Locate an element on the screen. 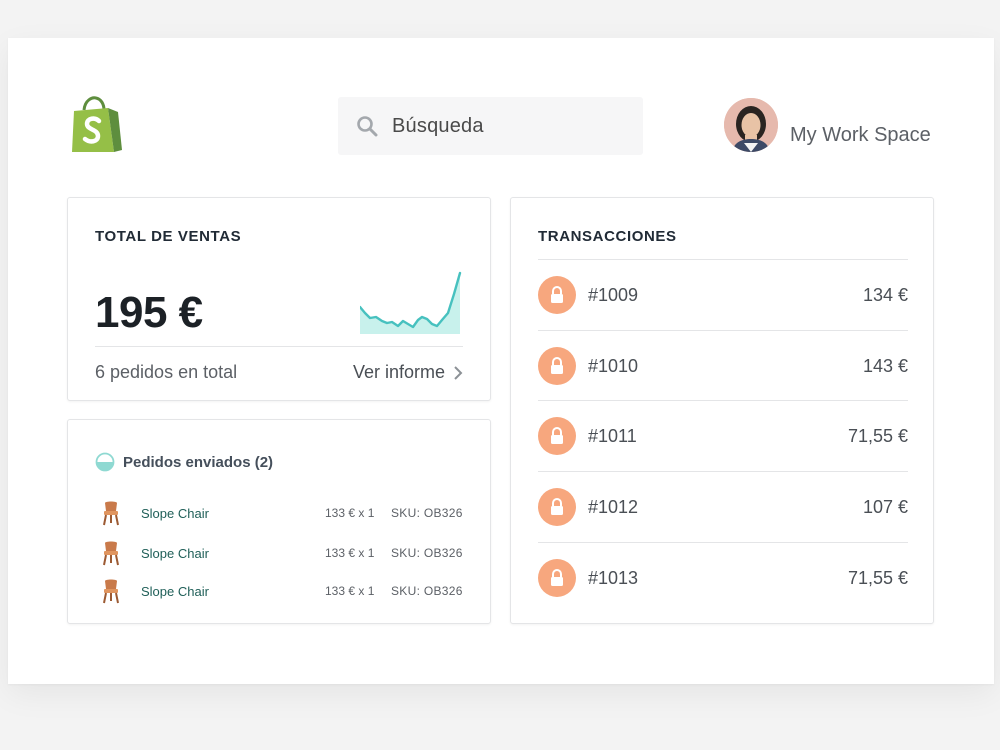  divider is located at coordinates (279, 346).